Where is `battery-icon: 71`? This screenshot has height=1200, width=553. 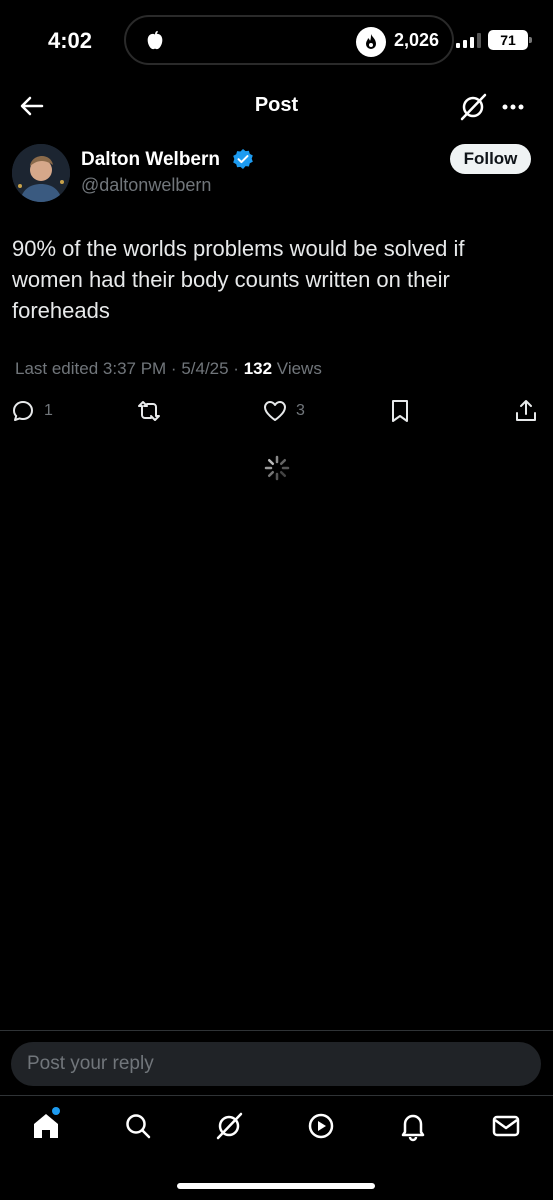 battery-icon: 71 is located at coordinates (510, 40).